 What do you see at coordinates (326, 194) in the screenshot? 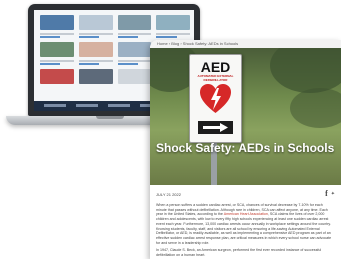
I see `facebook-icon: f` at bounding box center [326, 194].